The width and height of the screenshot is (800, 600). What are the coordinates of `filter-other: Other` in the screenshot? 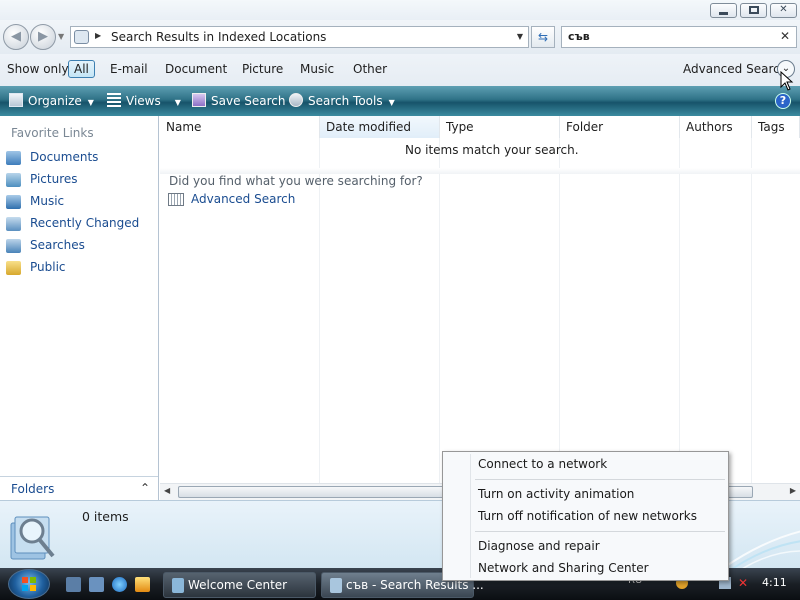 It's located at (370, 69).